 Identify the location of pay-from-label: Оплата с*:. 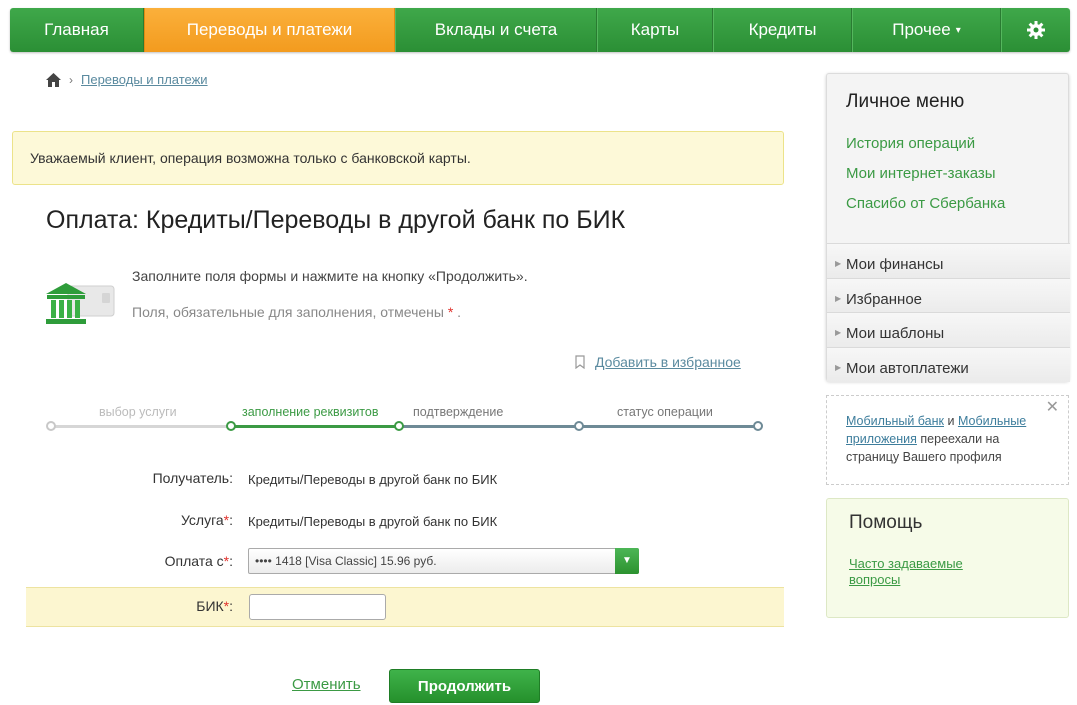
(198, 561).